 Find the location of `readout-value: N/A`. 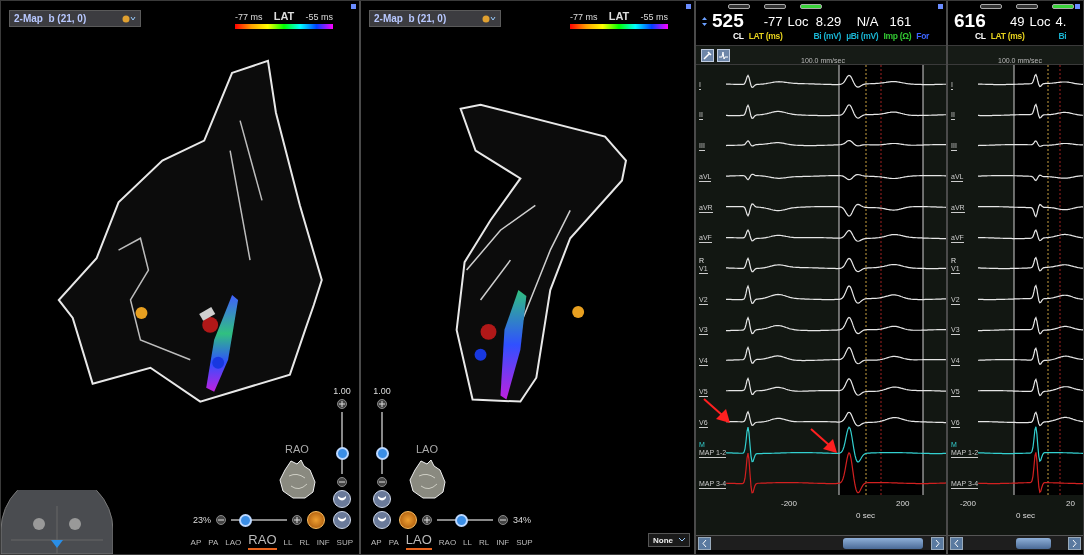

readout-value: N/A is located at coordinates (867, 22).